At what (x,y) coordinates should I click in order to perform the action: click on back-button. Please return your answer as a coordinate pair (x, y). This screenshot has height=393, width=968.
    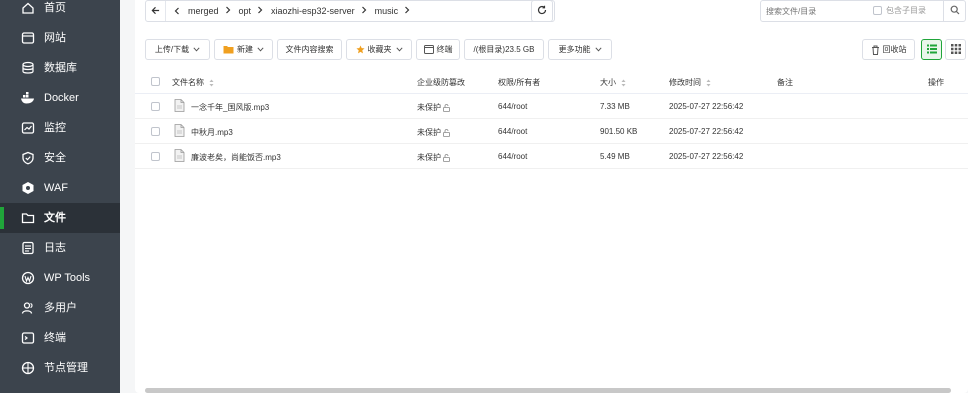
    Looking at the image, I should click on (156, 11).